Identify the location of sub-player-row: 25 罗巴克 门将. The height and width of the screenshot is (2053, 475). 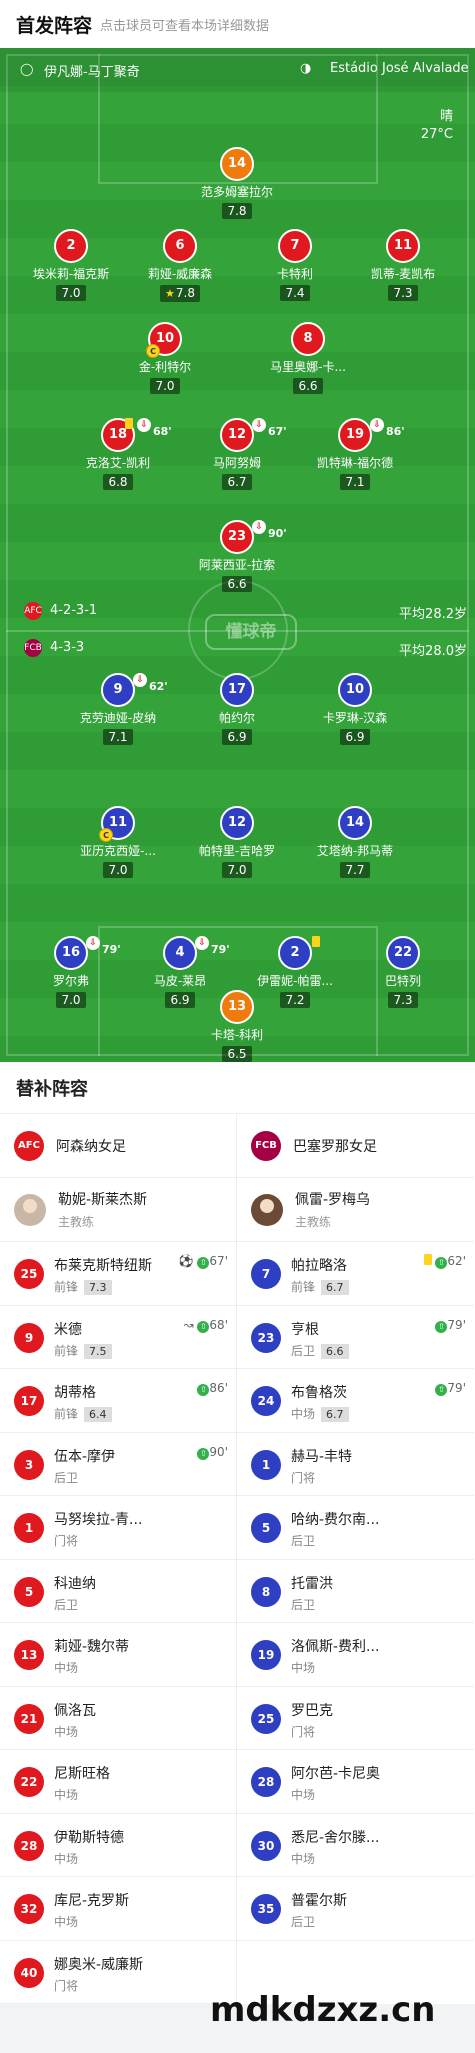
(355, 1718).